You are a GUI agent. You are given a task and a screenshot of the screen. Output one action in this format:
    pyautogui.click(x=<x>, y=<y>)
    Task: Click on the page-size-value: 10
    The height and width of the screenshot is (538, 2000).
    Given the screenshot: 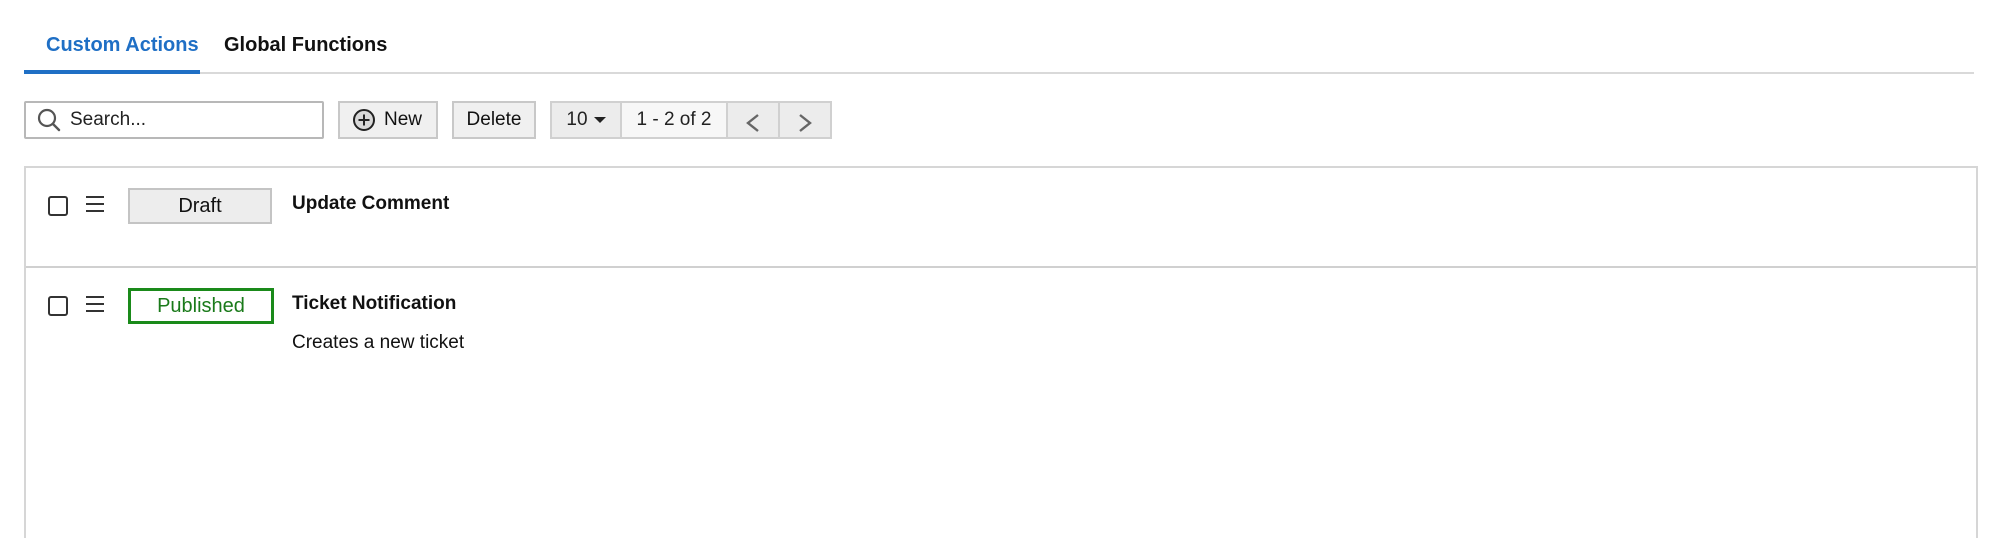 What is the action you would take?
    pyautogui.click(x=577, y=119)
    